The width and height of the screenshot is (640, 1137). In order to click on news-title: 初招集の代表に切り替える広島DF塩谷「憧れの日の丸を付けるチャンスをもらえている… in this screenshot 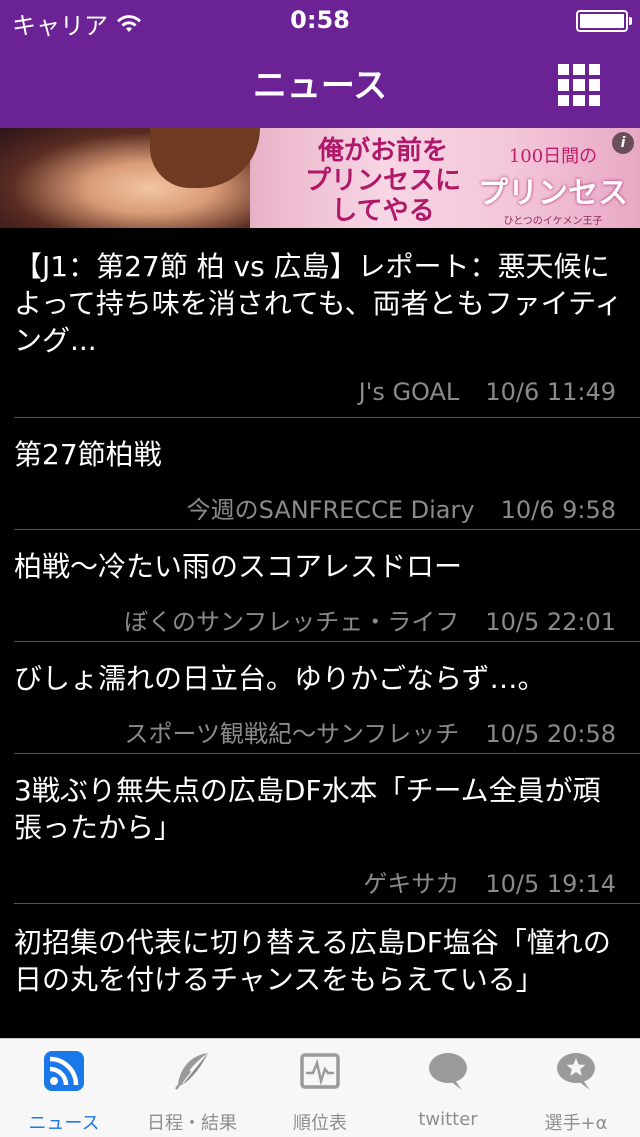, I will do `click(312, 961)`.